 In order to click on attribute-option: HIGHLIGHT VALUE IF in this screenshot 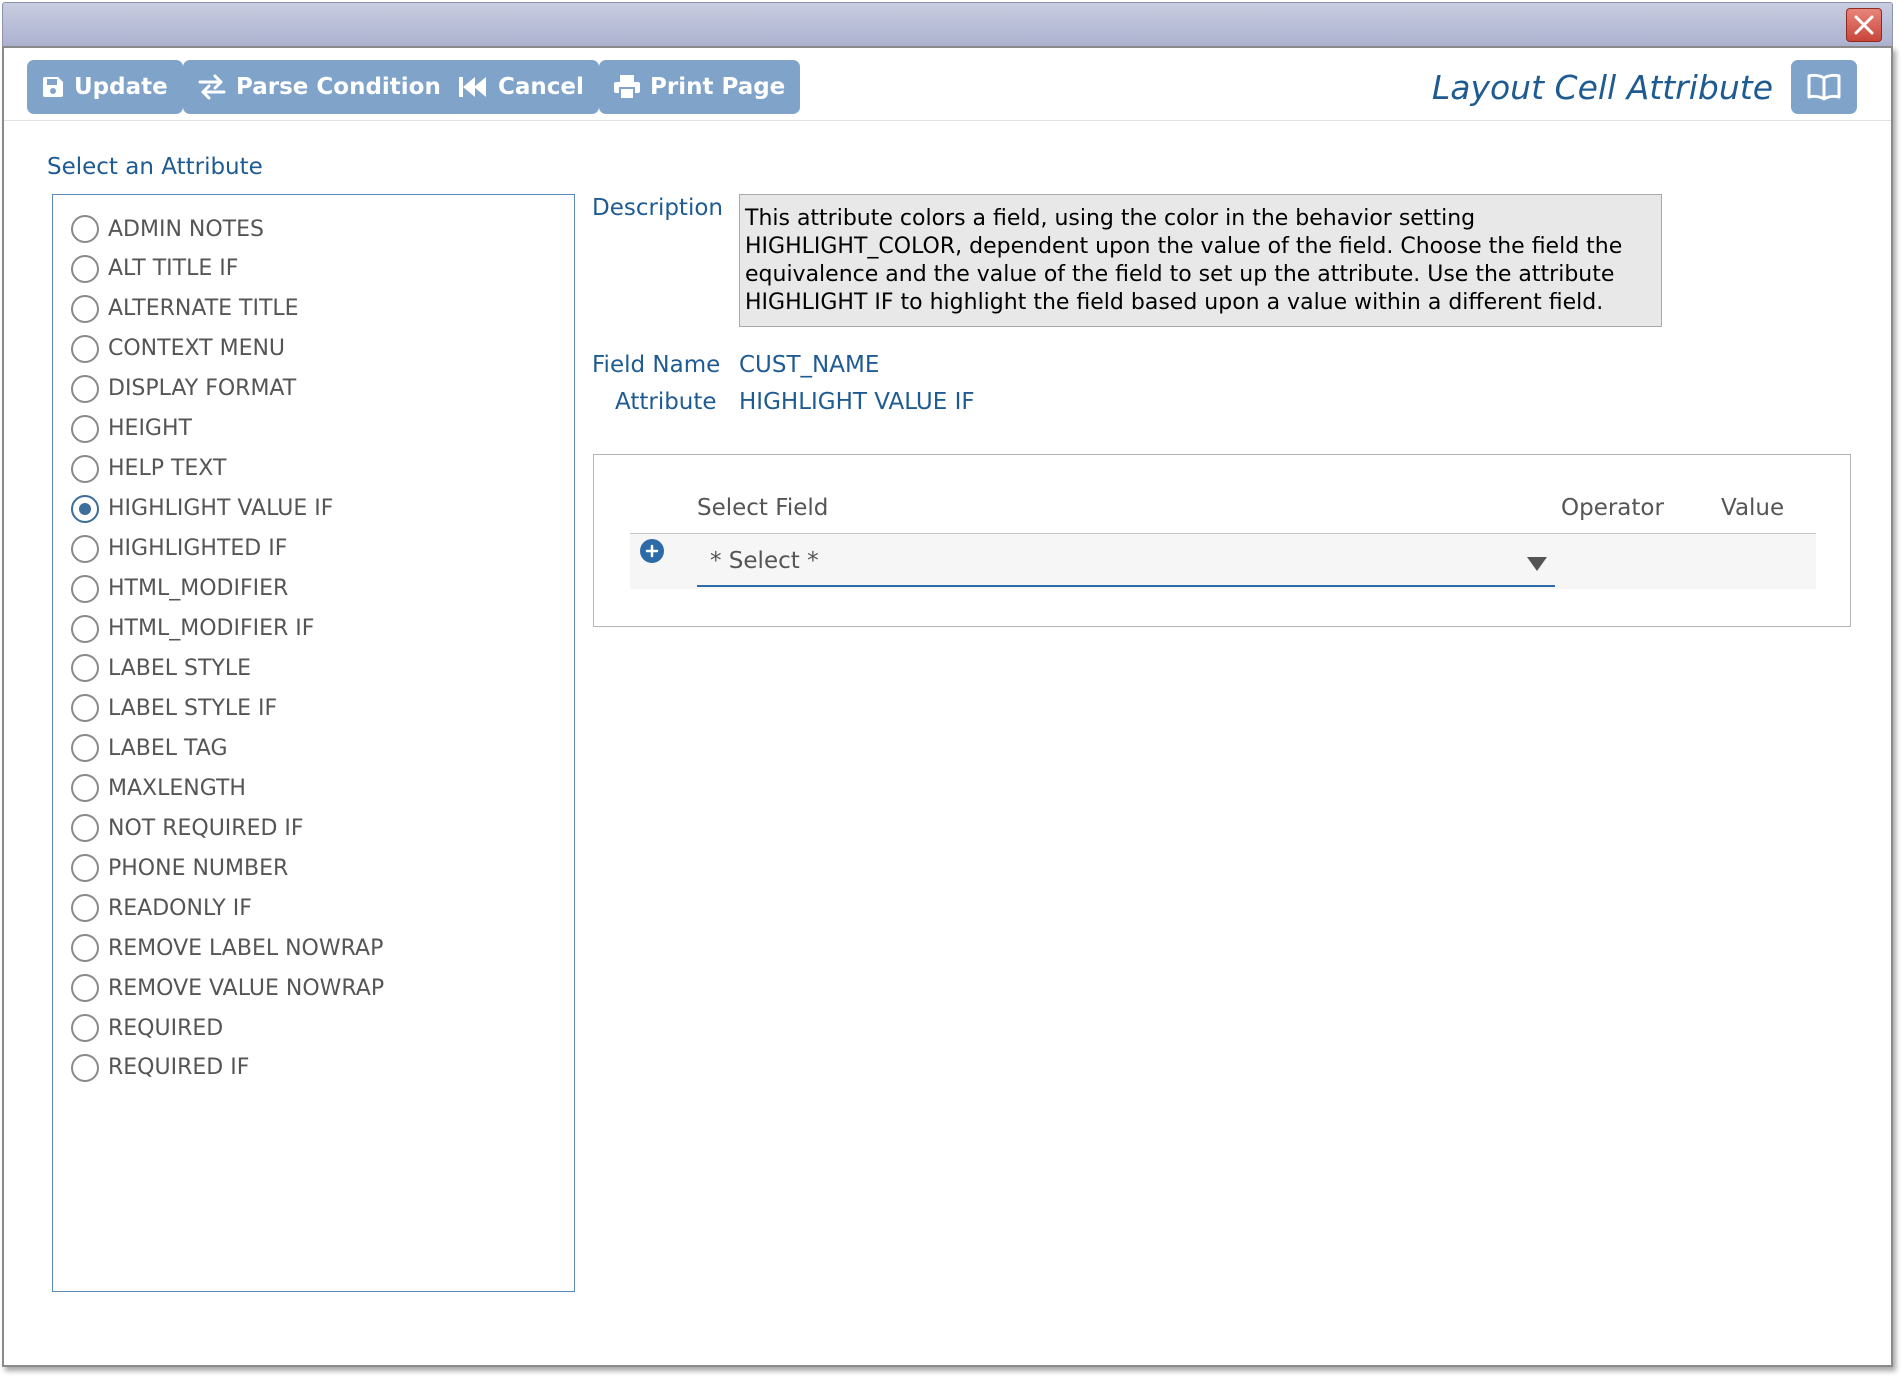, I will do `click(202, 509)`.